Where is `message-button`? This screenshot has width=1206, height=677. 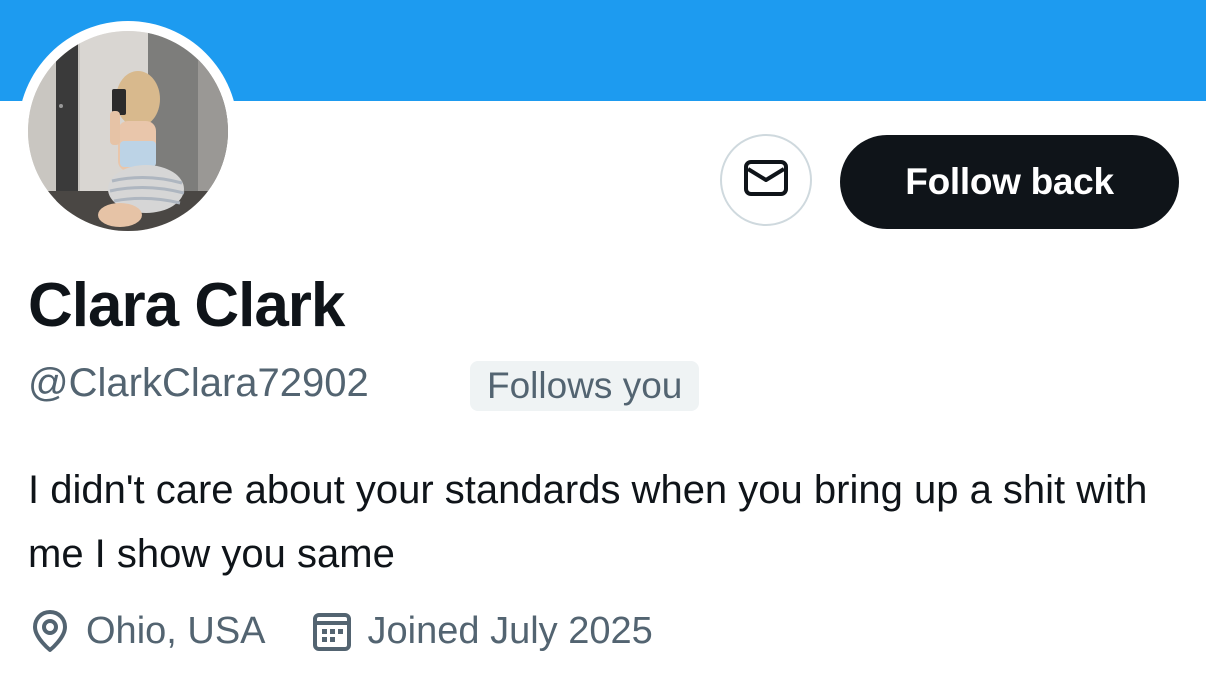 message-button is located at coordinates (766, 180).